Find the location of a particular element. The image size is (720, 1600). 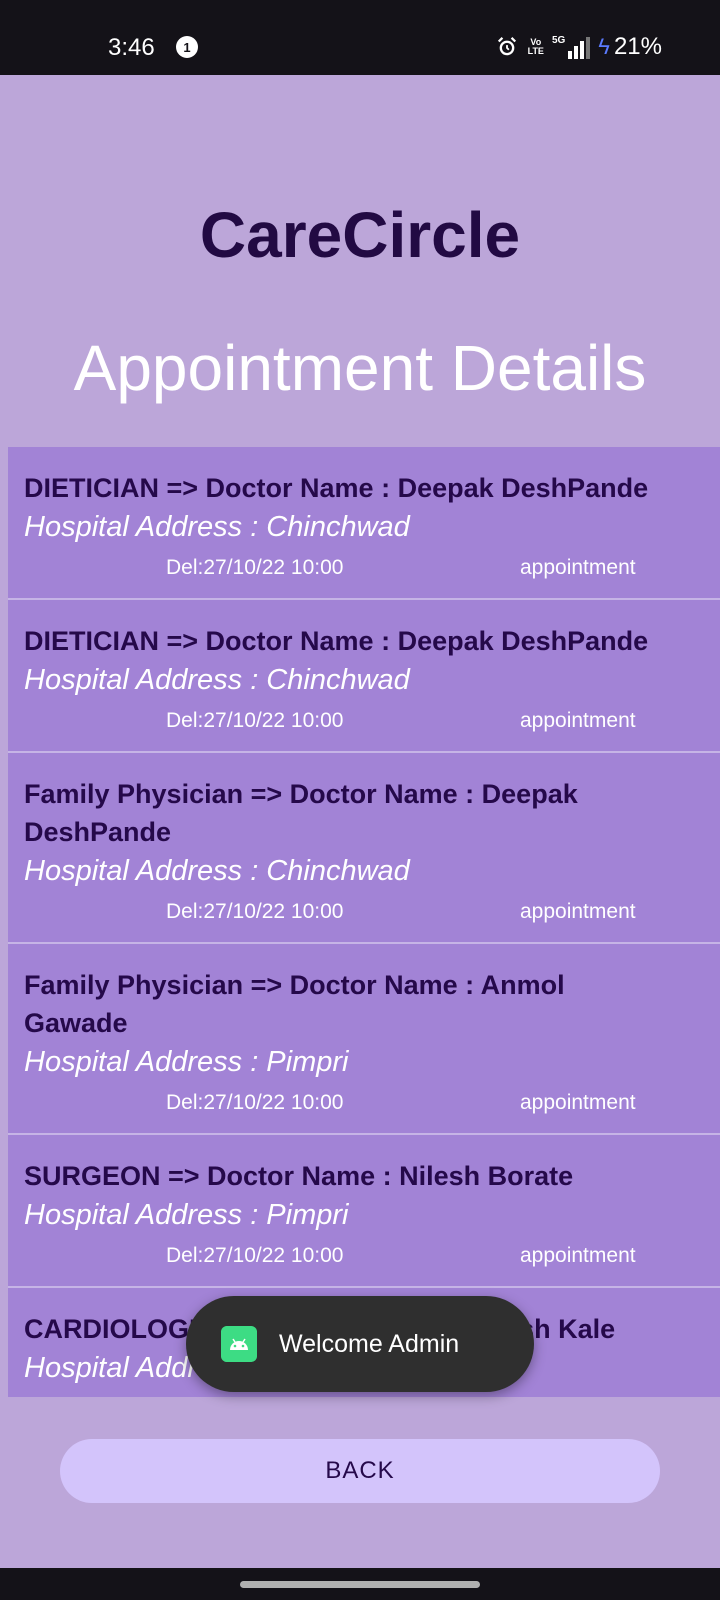

alarm-icon is located at coordinates (506, 46).